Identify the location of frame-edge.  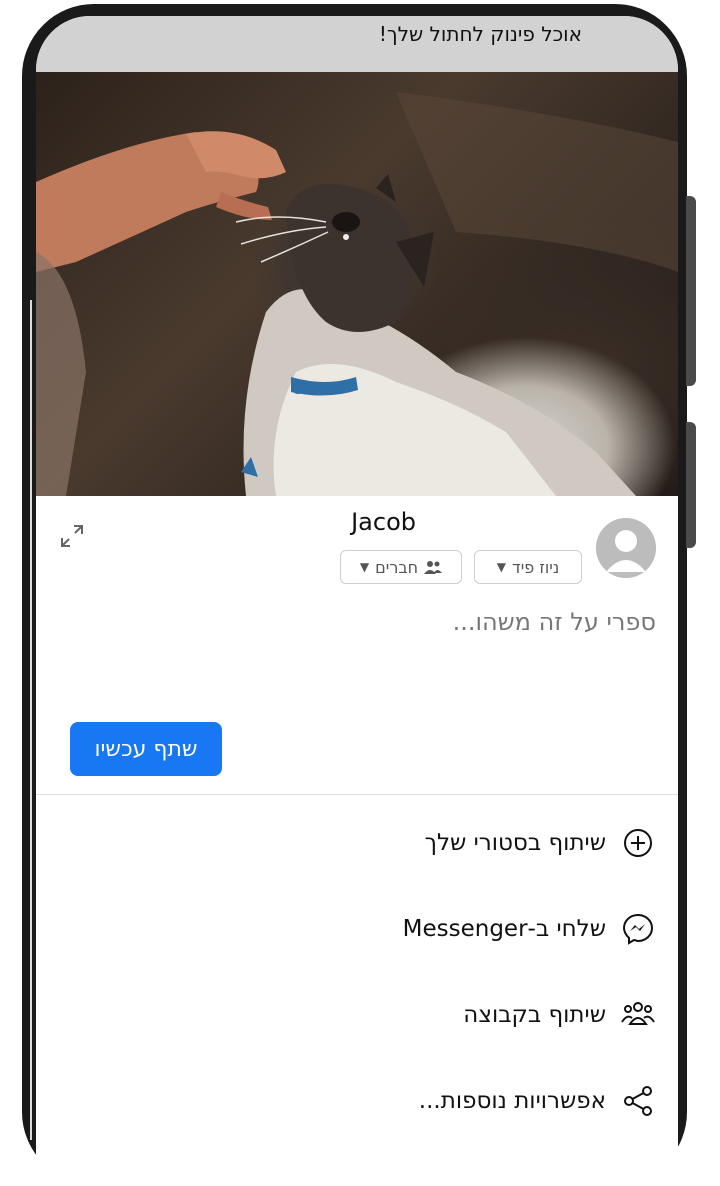
(31, 720).